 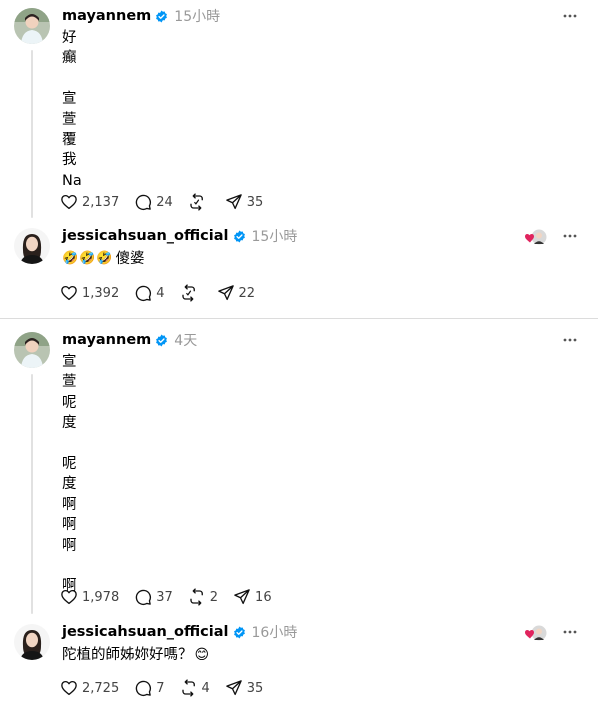 I want to click on share-button: 22, so click(x=236, y=293).